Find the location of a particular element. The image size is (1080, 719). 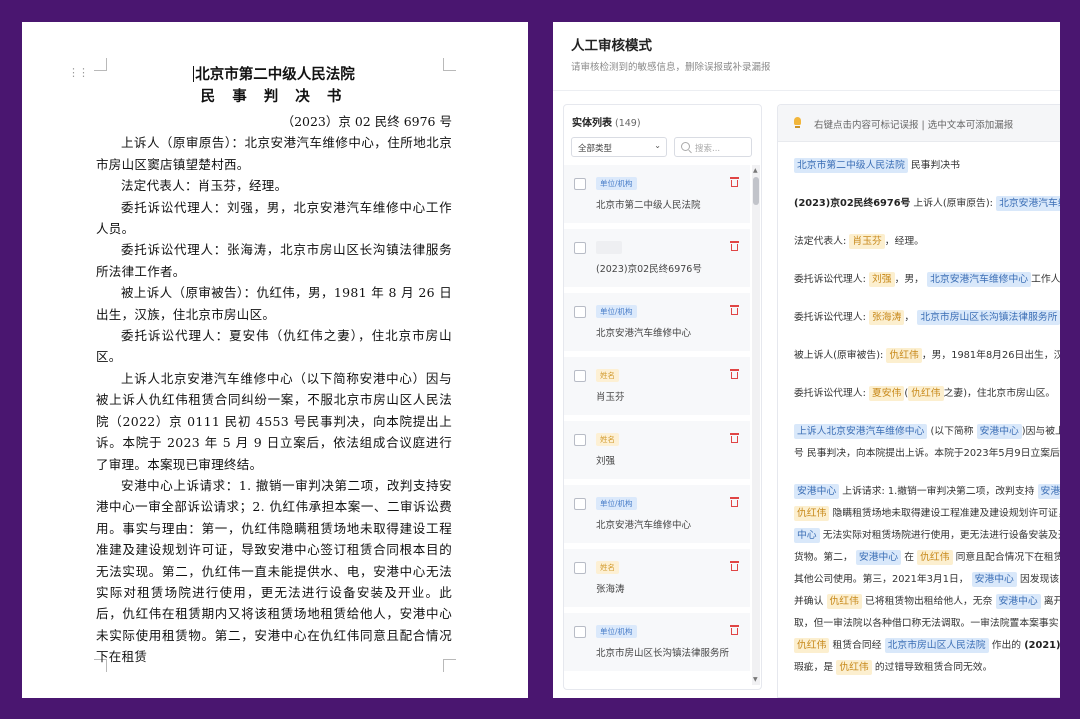

scroll-thumb is located at coordinates (756, 191).